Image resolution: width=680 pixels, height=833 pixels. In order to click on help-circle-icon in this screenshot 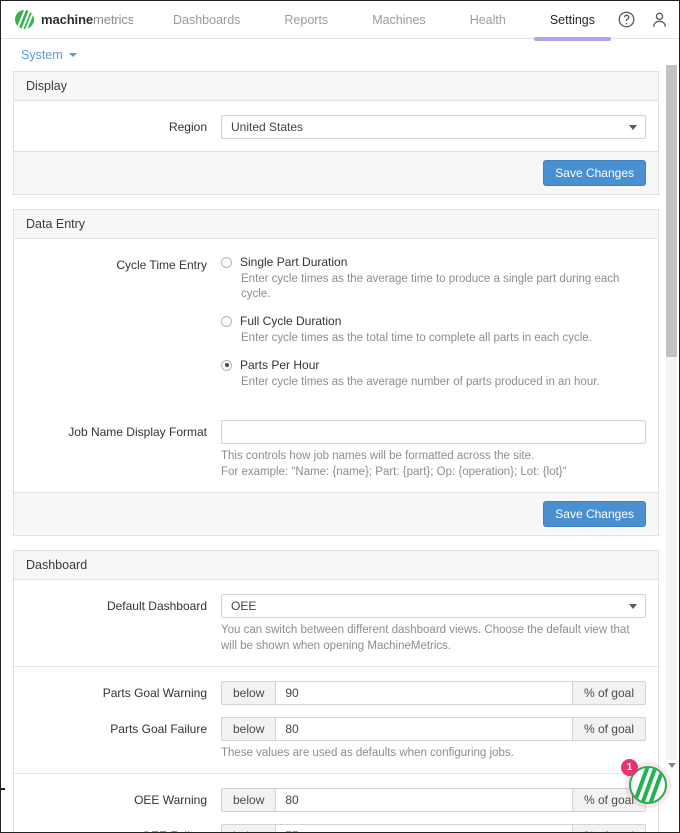, I will do `click(626, 19)`.